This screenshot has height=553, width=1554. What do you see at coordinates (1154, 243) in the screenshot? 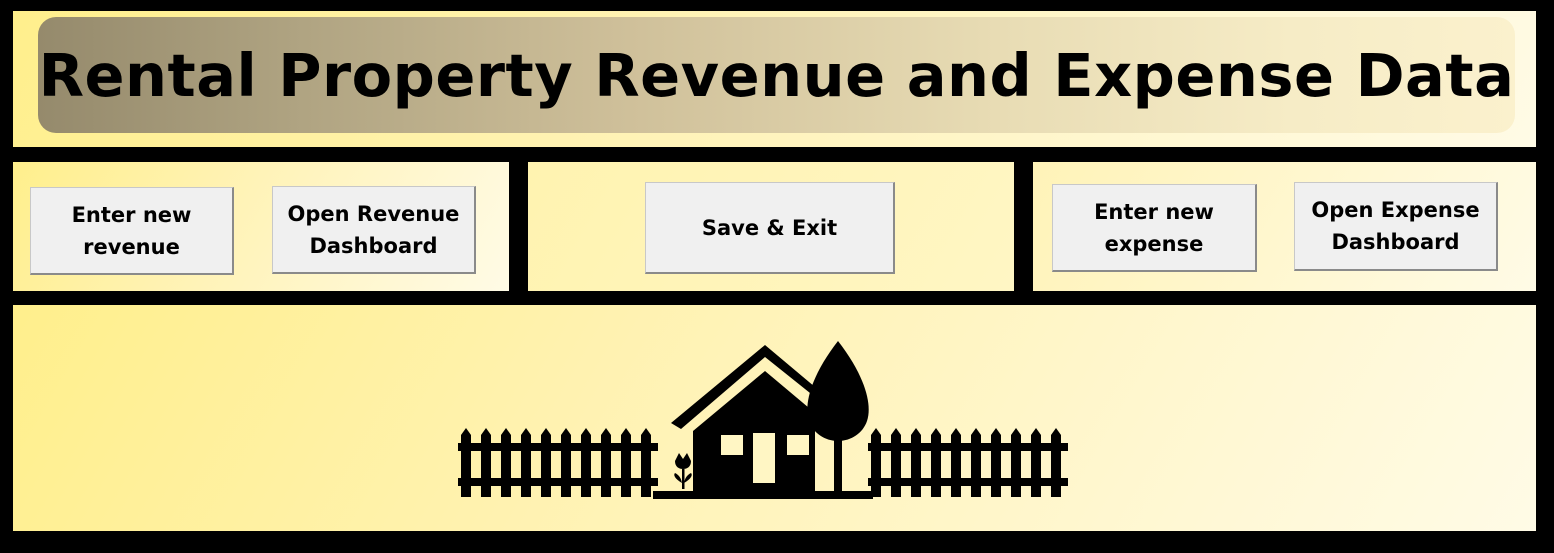
I see `enter-new-expense-label-line2: expense` at bounding box center [1154, 243].